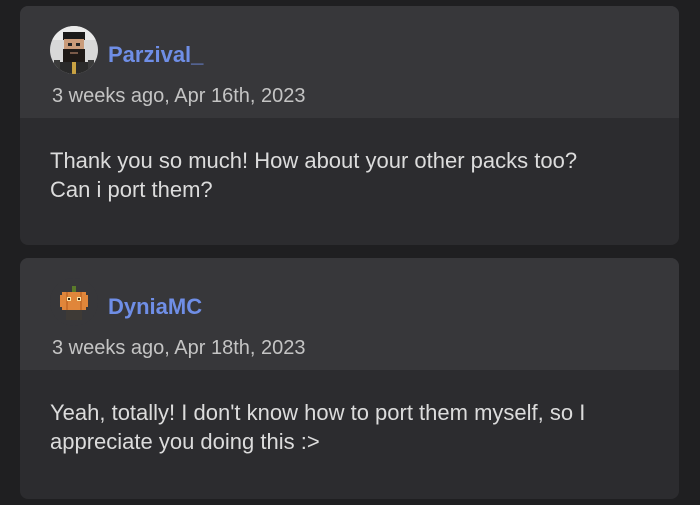  What do you see at coordinates (179, 348) in the screenshot?
I see `comment-timestamp: 3 weeks ago, Apr 18th, 2023` at bounding box center [179, 348].